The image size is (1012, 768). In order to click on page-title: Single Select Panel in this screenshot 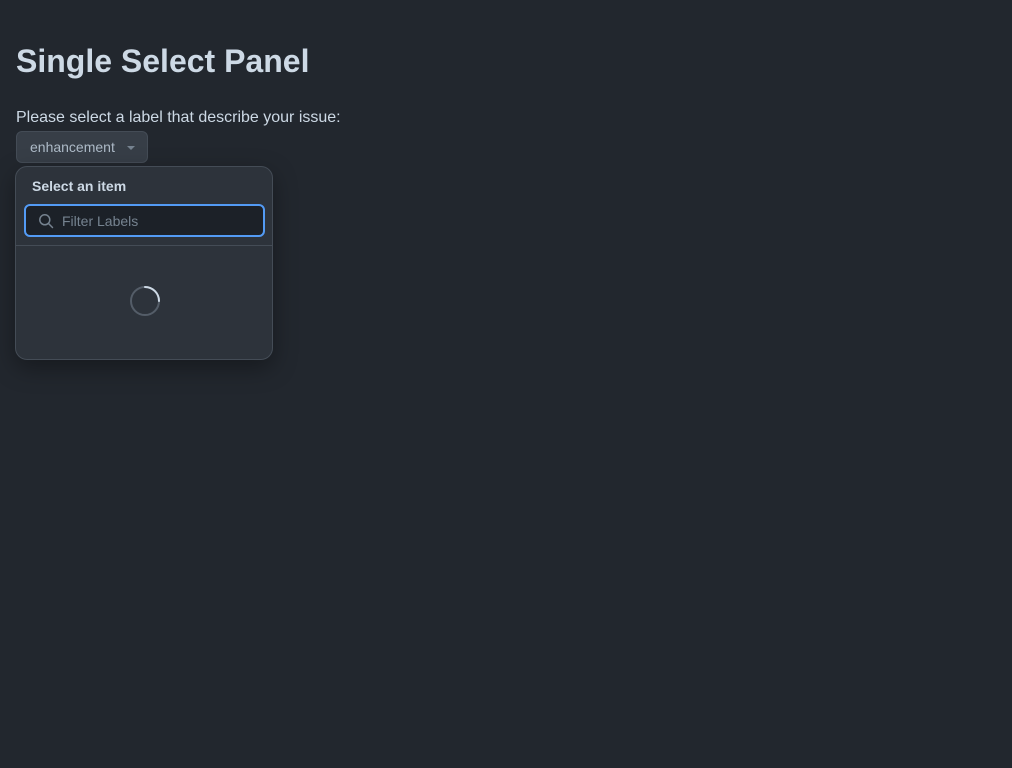, I will do `click(163, 61)`.